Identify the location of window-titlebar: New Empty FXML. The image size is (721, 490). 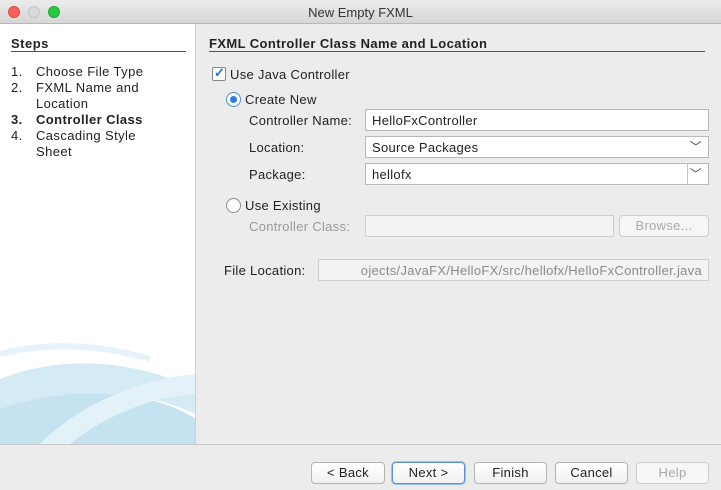
(360, 12).